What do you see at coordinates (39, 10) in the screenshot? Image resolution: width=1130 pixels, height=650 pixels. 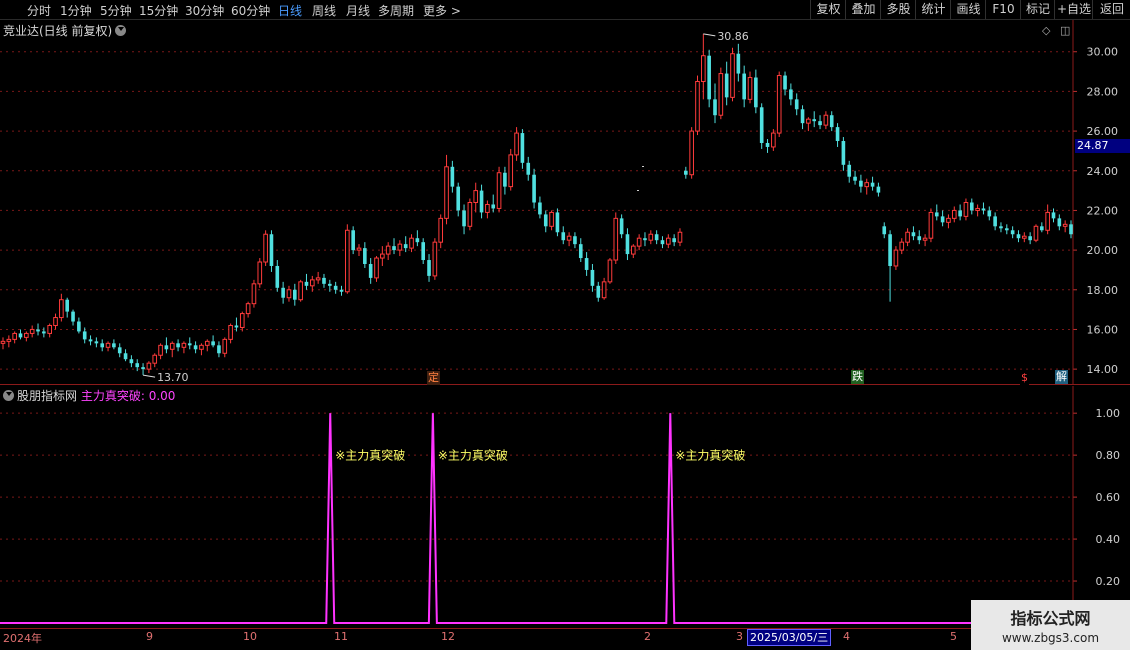 I see `tab-intraday: 分时` at bounding box center [39, 10].